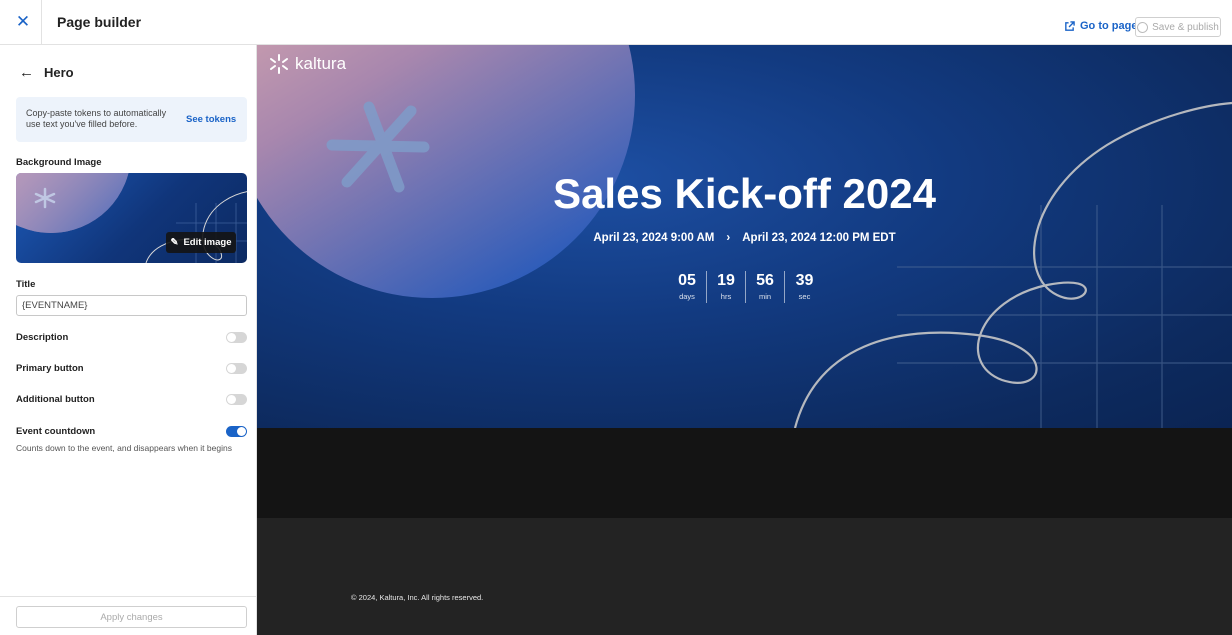  Describe the element at coordinates (131, 400) in the screenshot. I see `additional-button-toggle-row: Additional button` at that location.